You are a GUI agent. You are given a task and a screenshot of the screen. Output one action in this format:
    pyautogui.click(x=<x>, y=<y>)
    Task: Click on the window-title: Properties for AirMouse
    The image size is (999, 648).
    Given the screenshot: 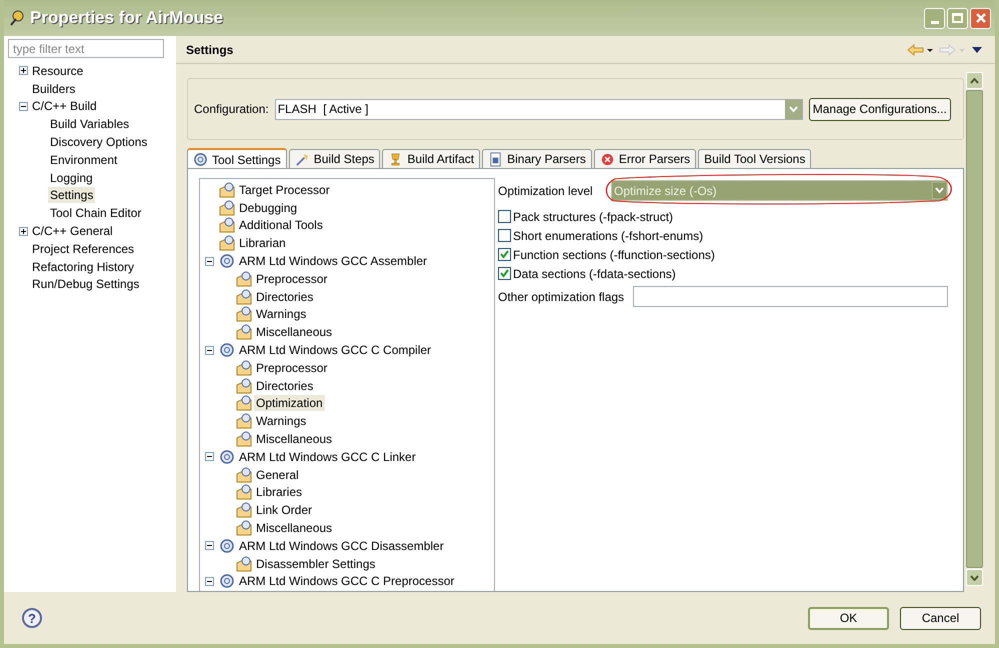 What is the action you would take?
    pyautogui.click(x=127, y=18)
    